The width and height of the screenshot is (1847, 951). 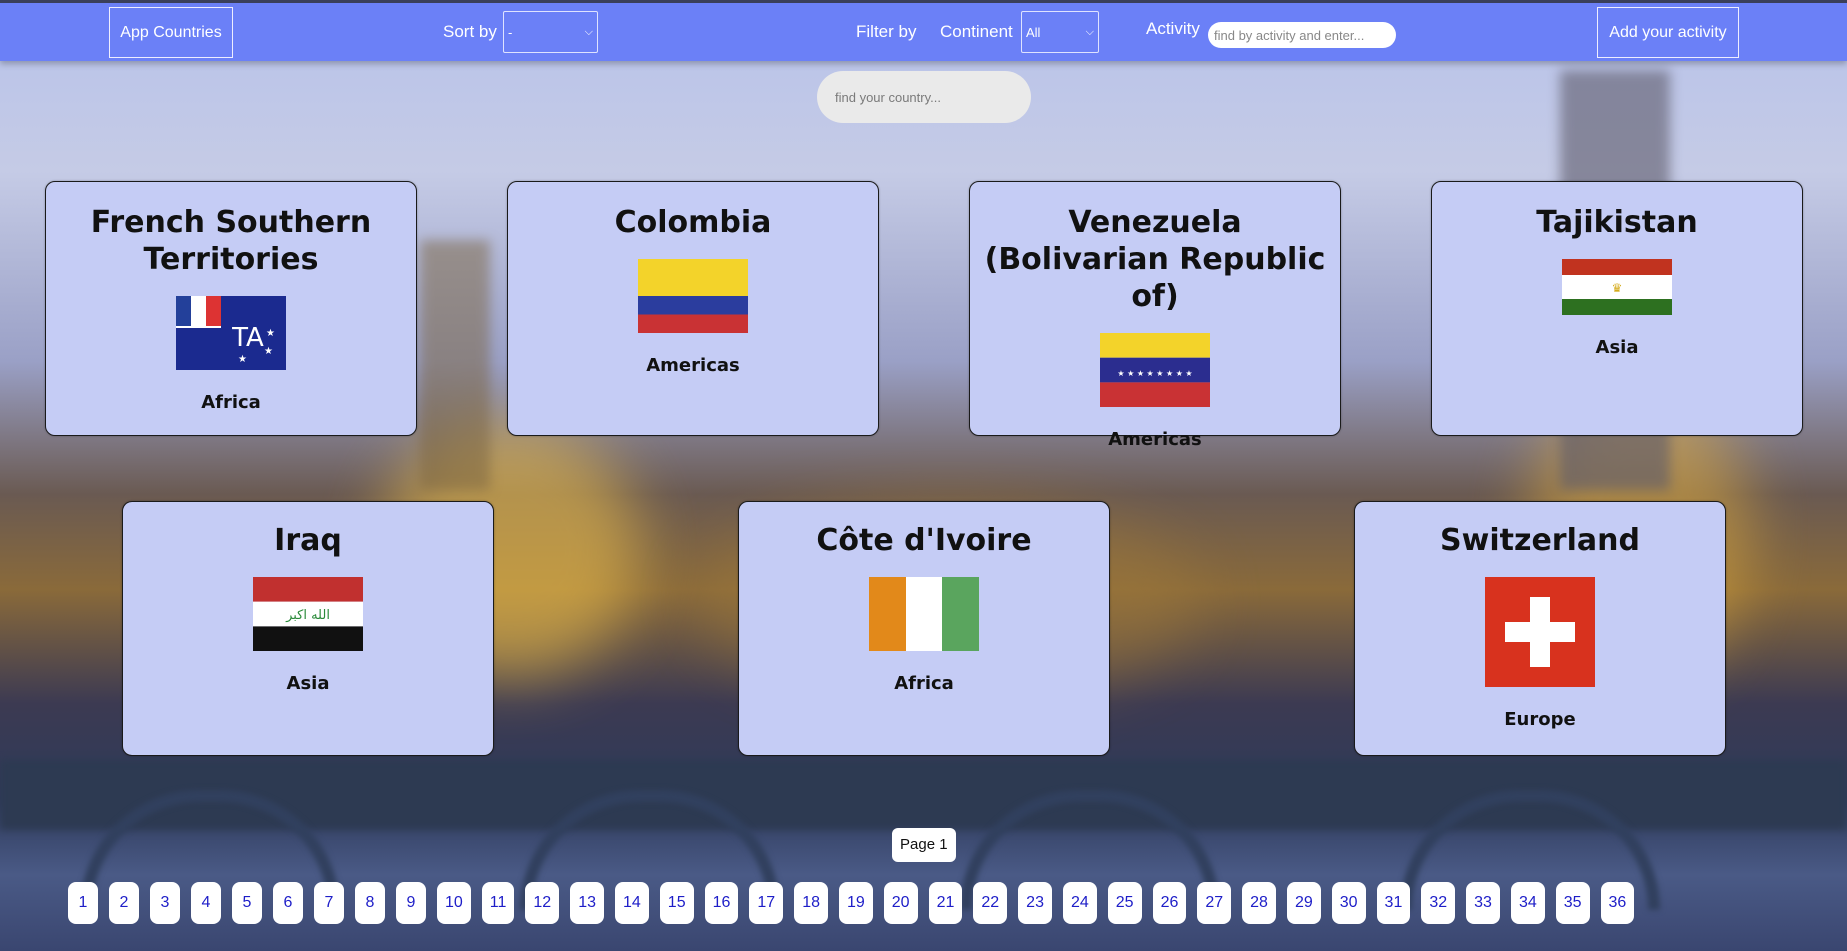 I want to click on page-button: 22, so click(x=990, y=903).